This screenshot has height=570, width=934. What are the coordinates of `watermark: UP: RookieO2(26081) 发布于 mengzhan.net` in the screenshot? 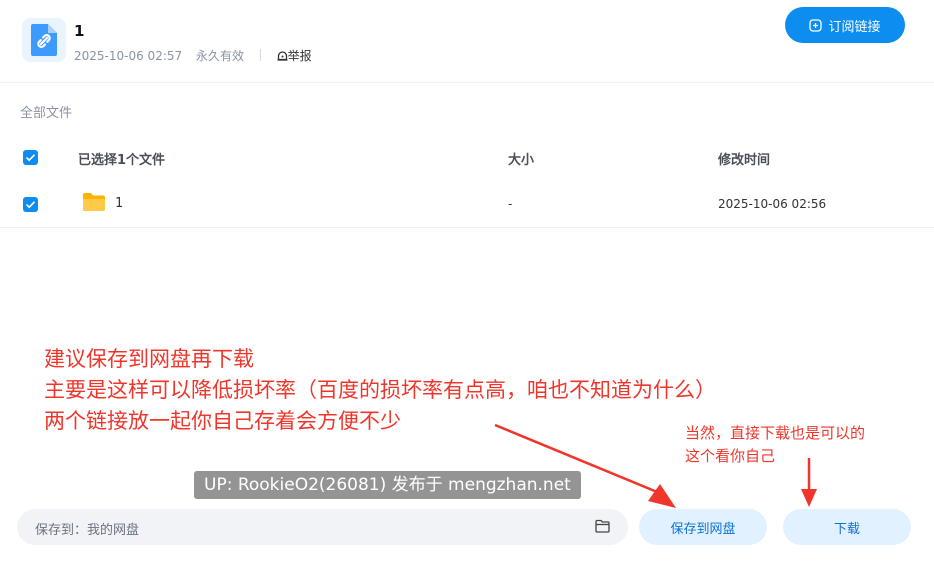 It's located at (387, 485).